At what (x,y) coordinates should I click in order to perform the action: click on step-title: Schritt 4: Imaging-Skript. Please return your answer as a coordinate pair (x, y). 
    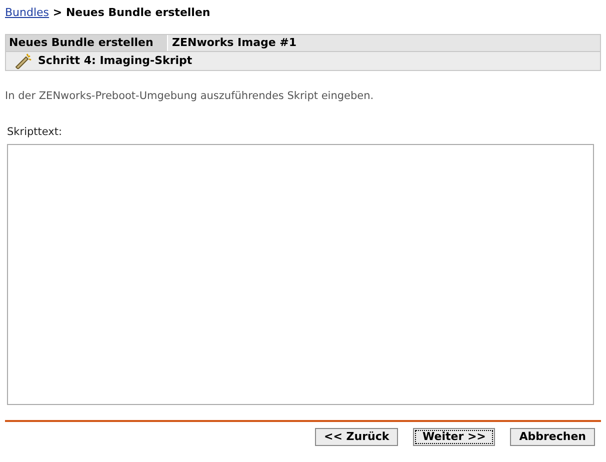
    Looking at the image, I should click on (115, 61).